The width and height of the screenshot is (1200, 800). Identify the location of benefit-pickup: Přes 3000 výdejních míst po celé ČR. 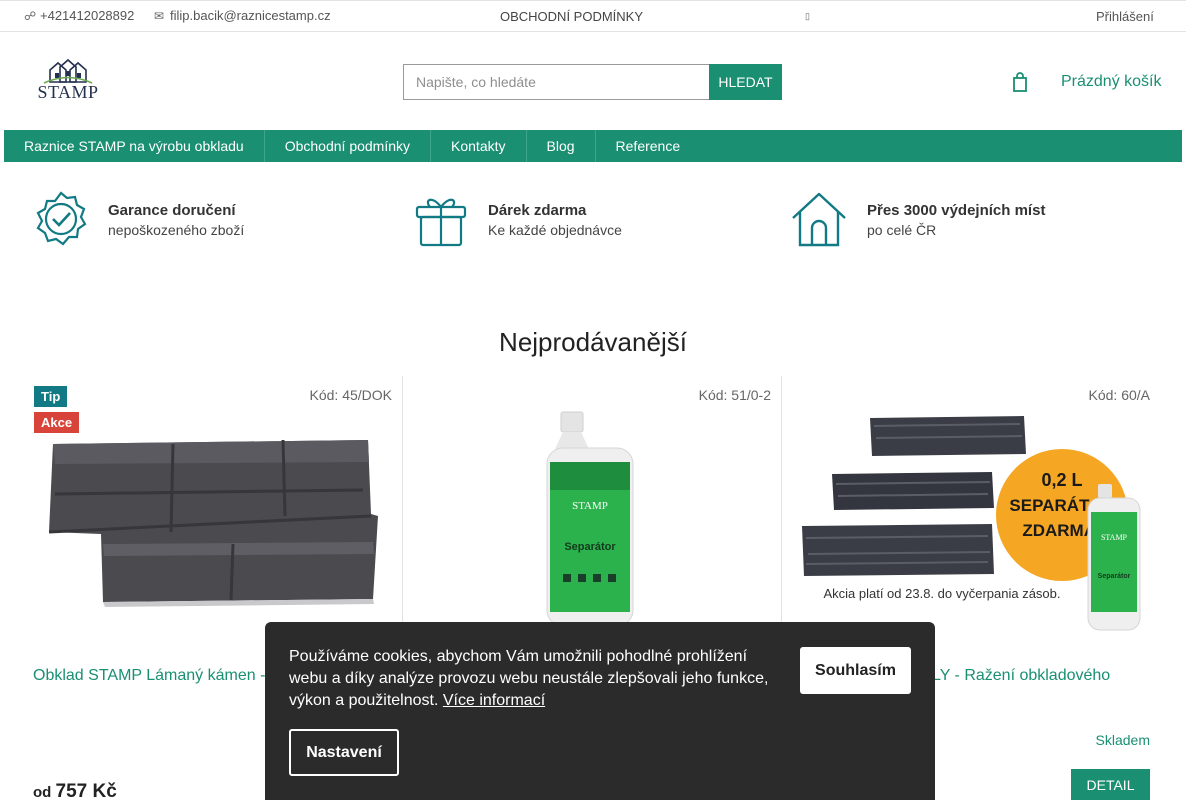
(917, 219).